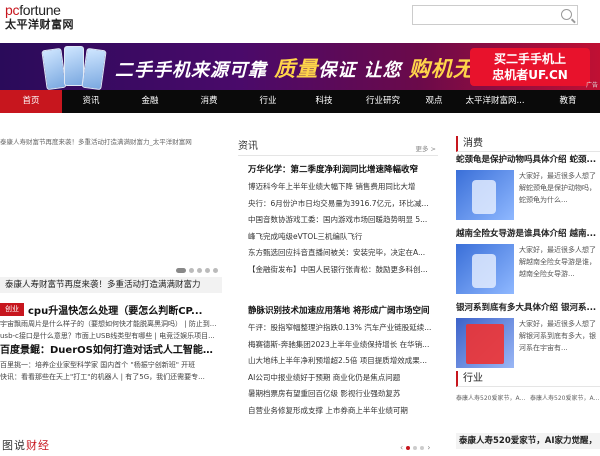 The image size is (600, 456). I want to click on banner-slogan: 二手手机来源可靠 质量保证 让您 购机无忧, so click(306, 69).